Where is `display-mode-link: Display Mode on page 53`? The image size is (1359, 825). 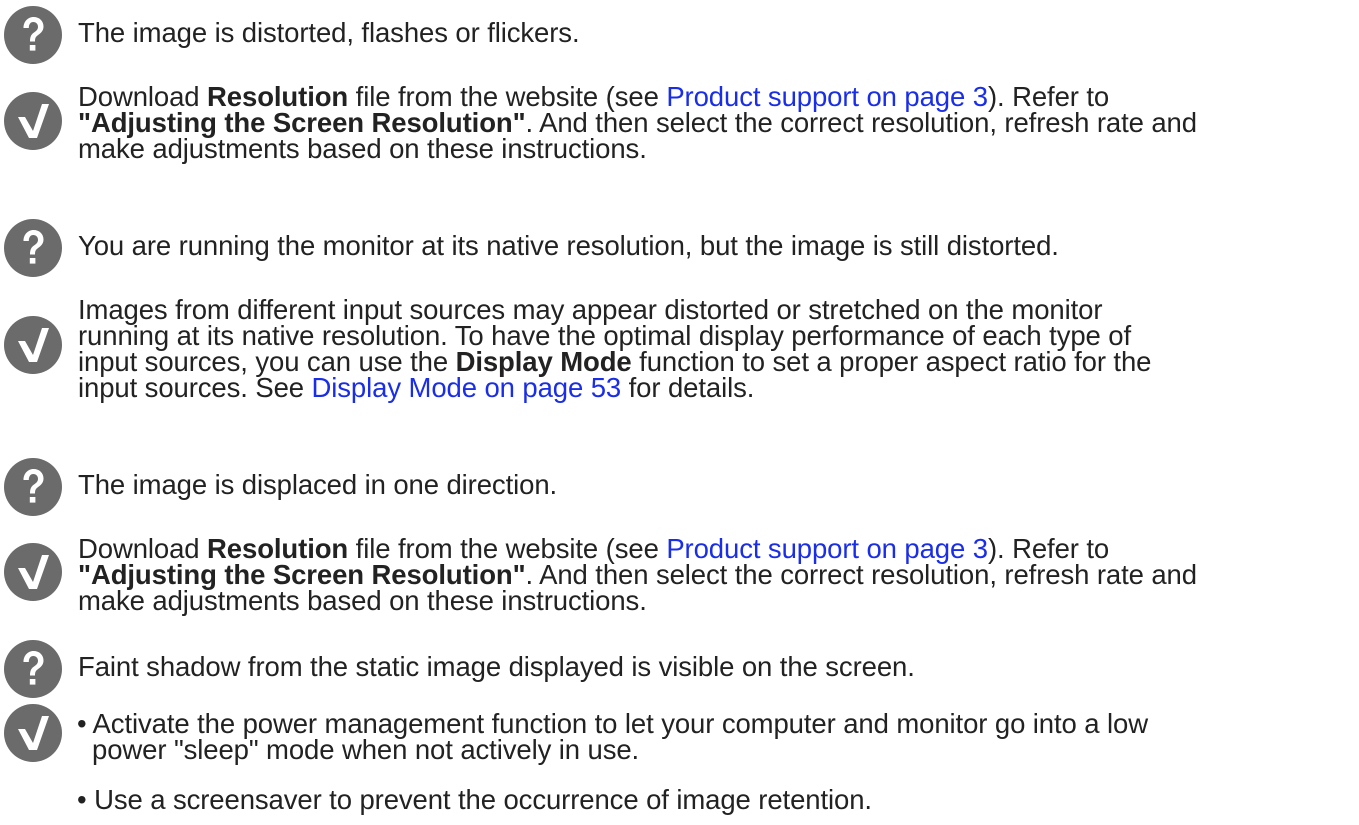 display-mode-link: Display Mode on page 53 is located at coordinates (467, 387).